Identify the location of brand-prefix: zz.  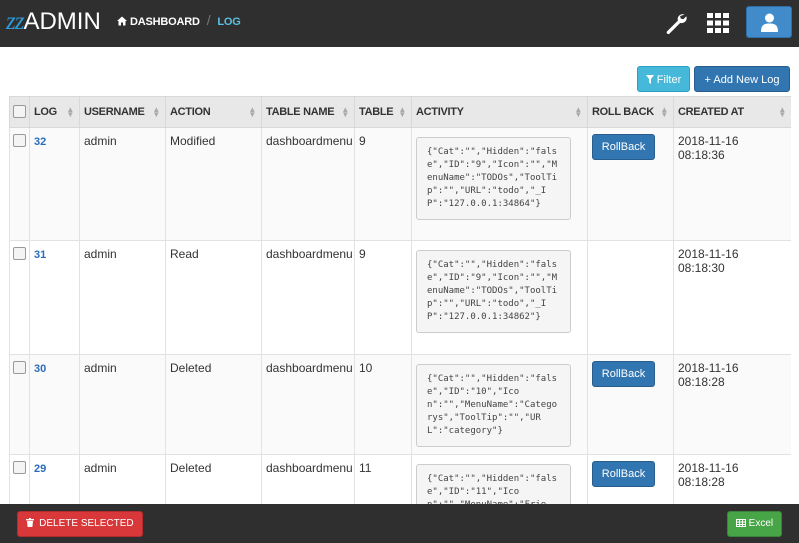
(15, 21).